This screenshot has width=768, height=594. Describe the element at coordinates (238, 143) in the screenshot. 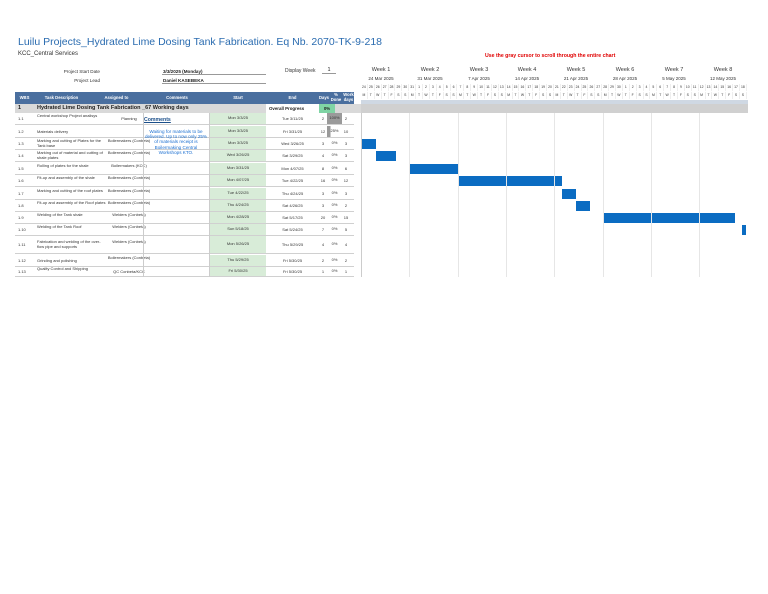

I see `task-start-date: Mon 3/3/25` at that location.